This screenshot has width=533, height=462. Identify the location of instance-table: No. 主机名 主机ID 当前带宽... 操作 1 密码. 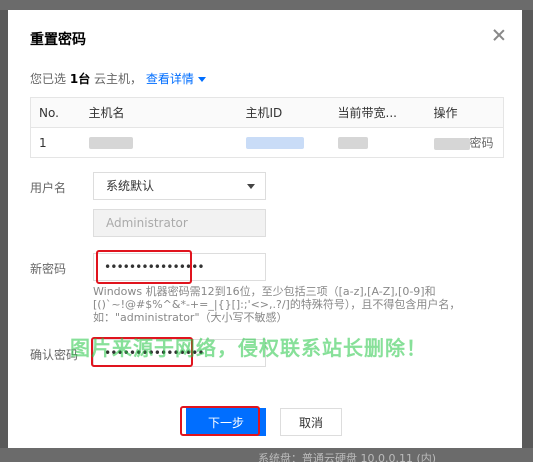
(267, 127).